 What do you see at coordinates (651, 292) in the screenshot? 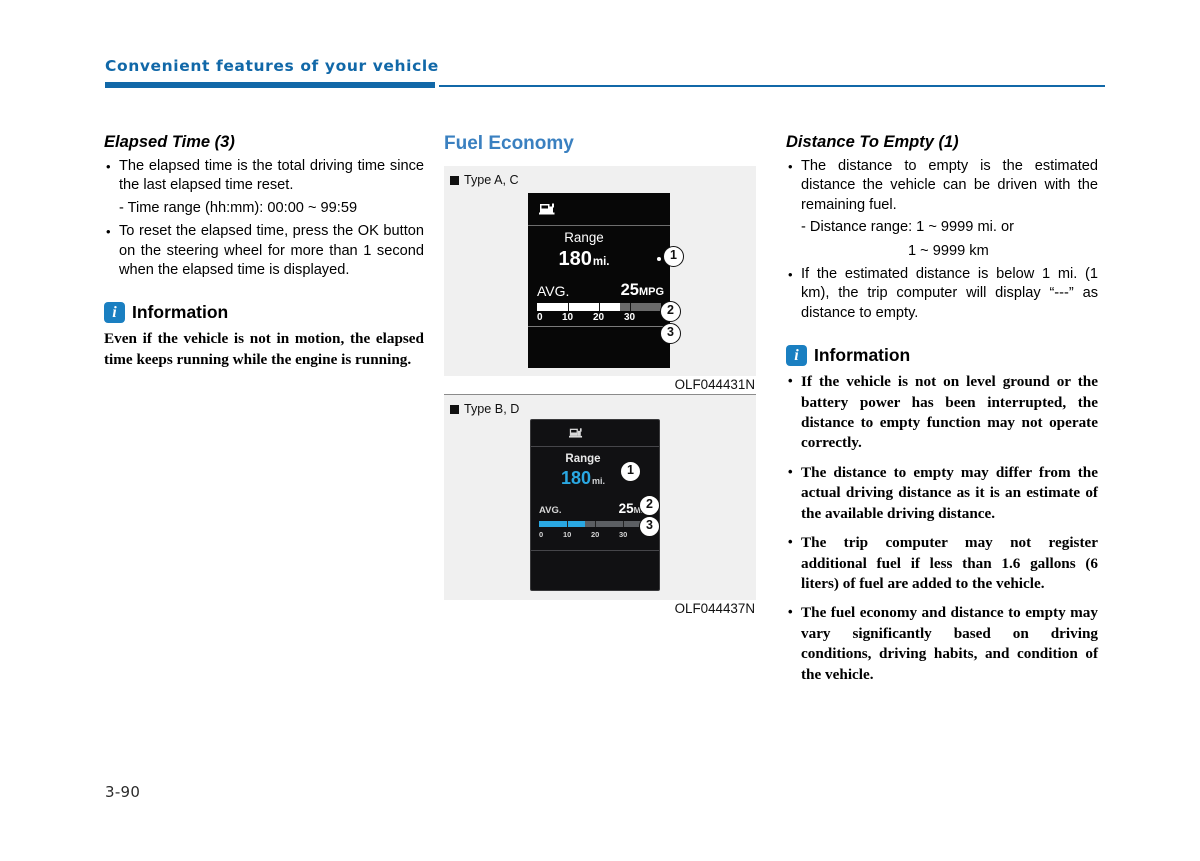
I see `display-mpg-unit: MPG` at bounding box center [651, 292].